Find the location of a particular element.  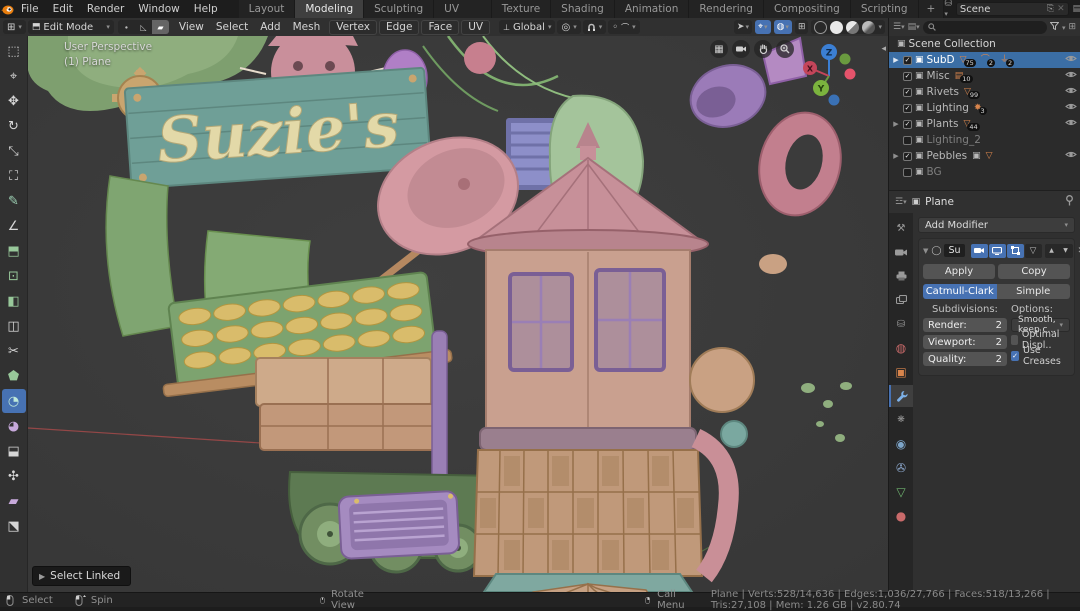

move-modifier-up-button: ▲ is located at coordinates (1052, 251).